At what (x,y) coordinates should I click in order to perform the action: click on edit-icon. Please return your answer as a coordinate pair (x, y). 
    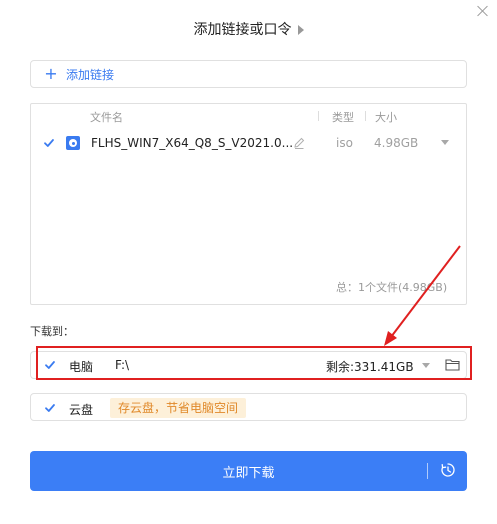
    Looking at the image, I should click on (299, 143).